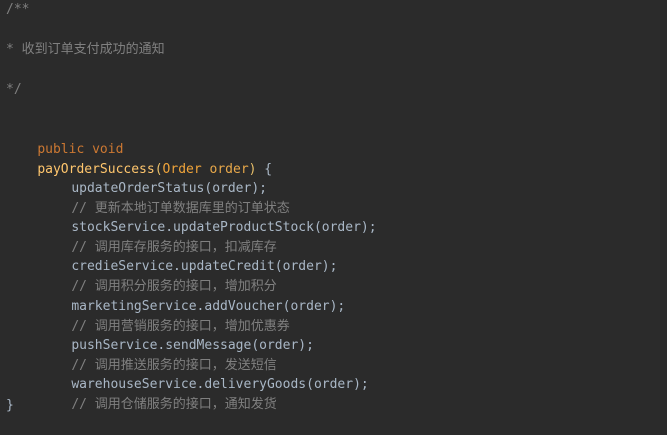 The height and width of the screenshot is (435, 667). Describe the element at coordinates (10, 405) in the screenshot. I see `close-brace: }` at that location.